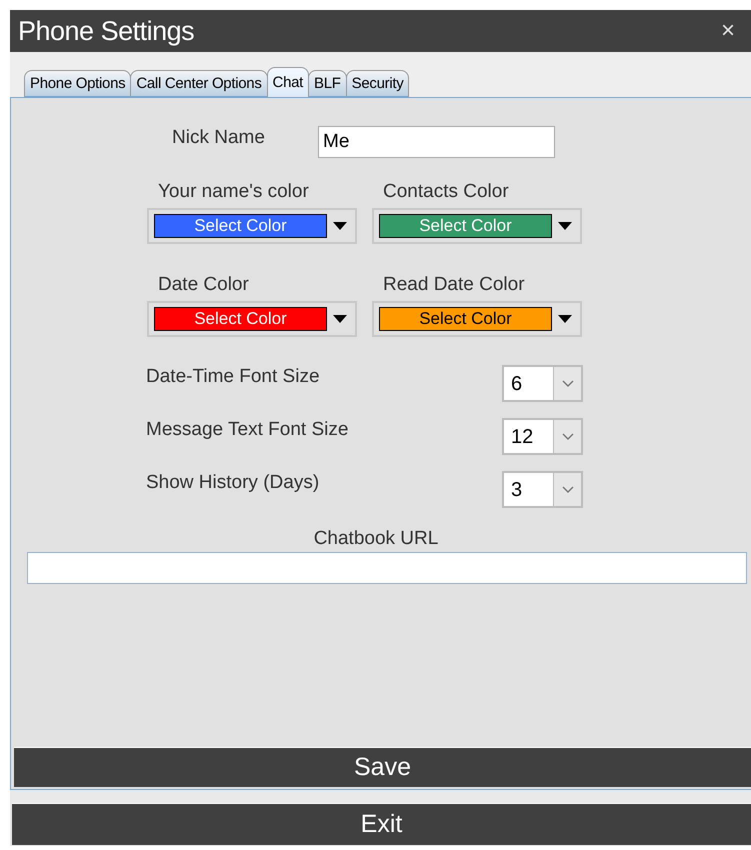 The image size is (751, 850). I want to click on field-label: Message Text Font Size, so click(248, 429).